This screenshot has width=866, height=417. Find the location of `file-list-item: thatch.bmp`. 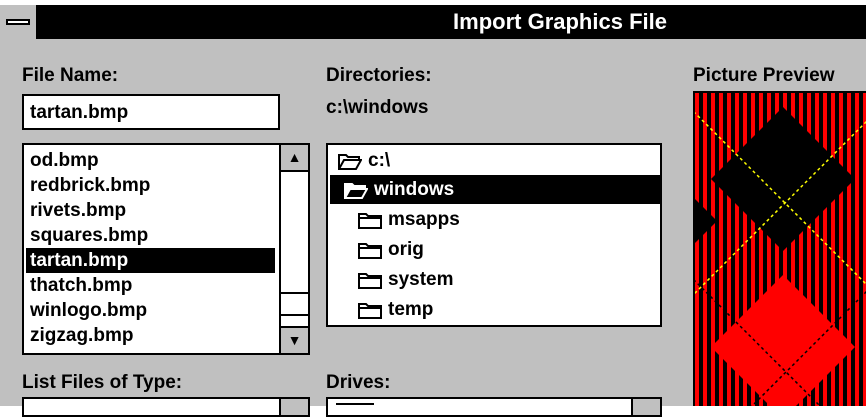

file-list-item: thatch.bmp is located at coordinates (150, 285).